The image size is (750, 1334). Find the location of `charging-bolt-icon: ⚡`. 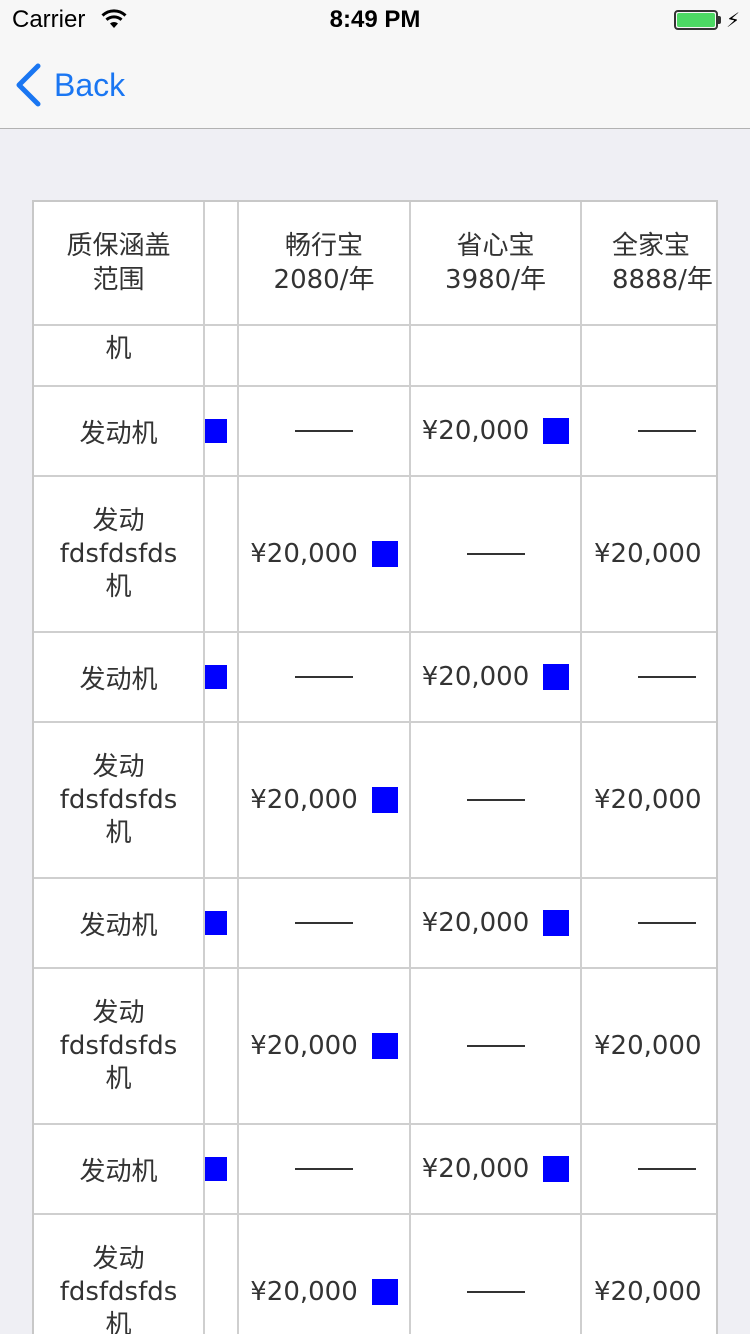

charging-bolt-icon: ⚡ is located at coordinates (733, 20).